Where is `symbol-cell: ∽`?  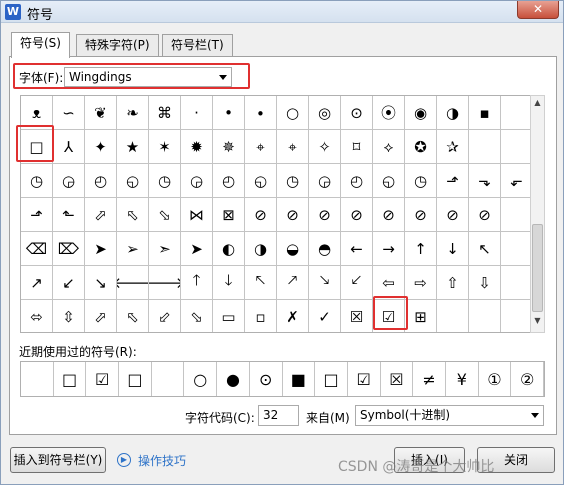 symbol-cell: ∽ is located at coordinates (69, 113).